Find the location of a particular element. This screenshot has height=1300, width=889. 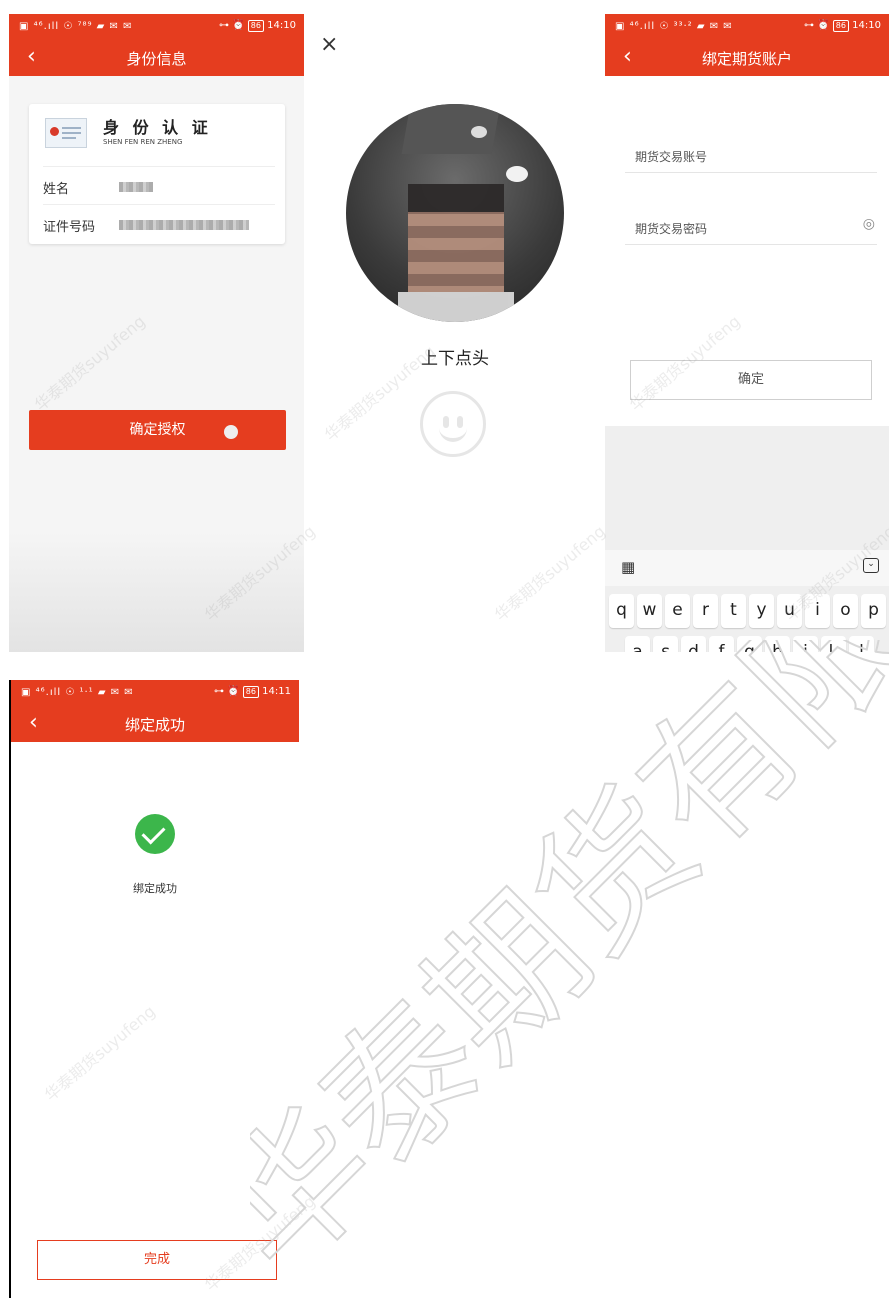

apps-icon: ▦ is located at coordinates (628, 567).